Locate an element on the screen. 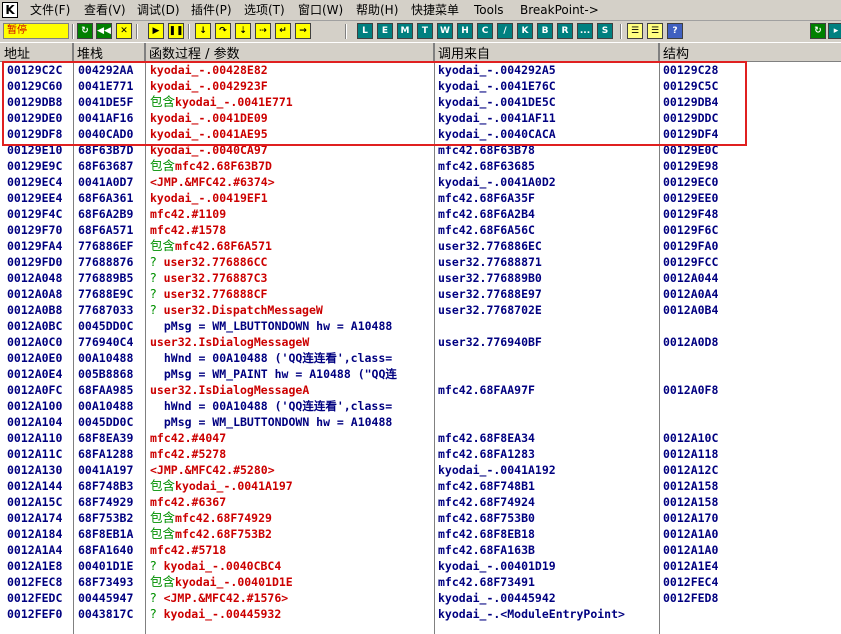 The image size is (841, 634). procedure-name: mfc42.#5278 is located at coordinates (188, 454).